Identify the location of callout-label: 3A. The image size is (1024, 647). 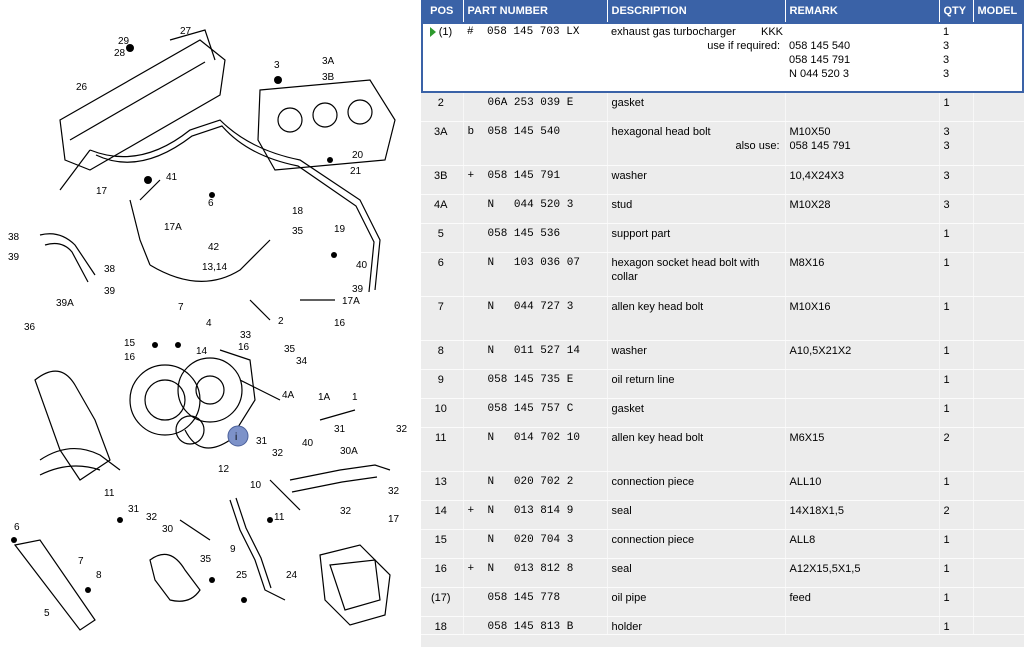
(328, 61).